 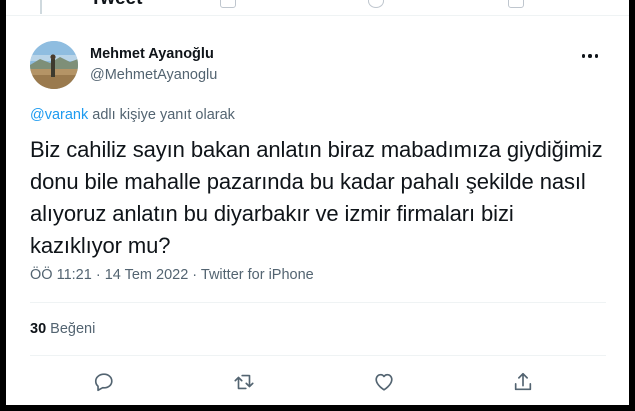 I want to click on likes-stat: 30 Beğeni, so click(x=62, y=329).